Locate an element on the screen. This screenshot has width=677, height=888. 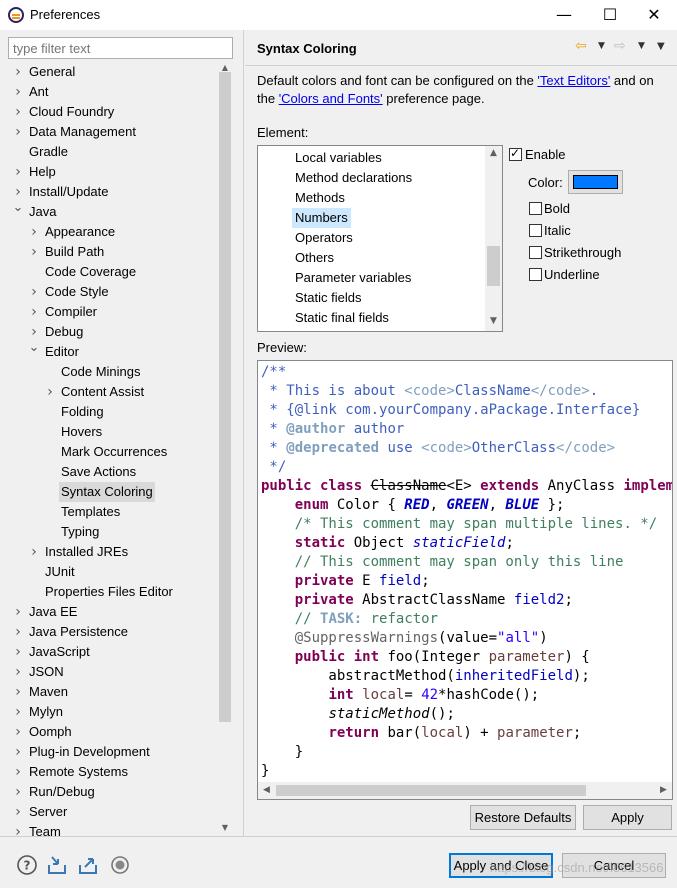
tree-item: › Installed JREs is located at coordinates (112, 552).